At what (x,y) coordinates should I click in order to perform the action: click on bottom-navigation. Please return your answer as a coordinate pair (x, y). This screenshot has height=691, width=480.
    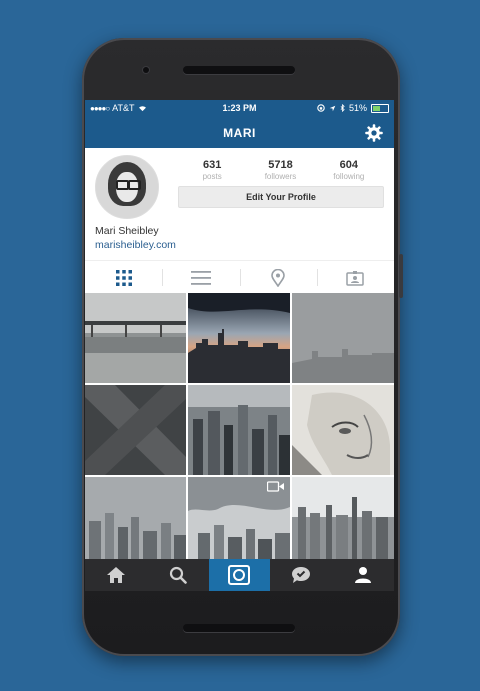
    Looking at the image, I should click on (239, 575).